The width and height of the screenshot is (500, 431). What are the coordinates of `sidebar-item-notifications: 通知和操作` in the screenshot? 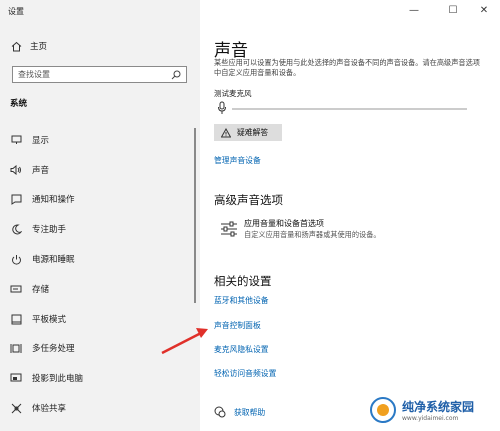 It's located at (42, 199).